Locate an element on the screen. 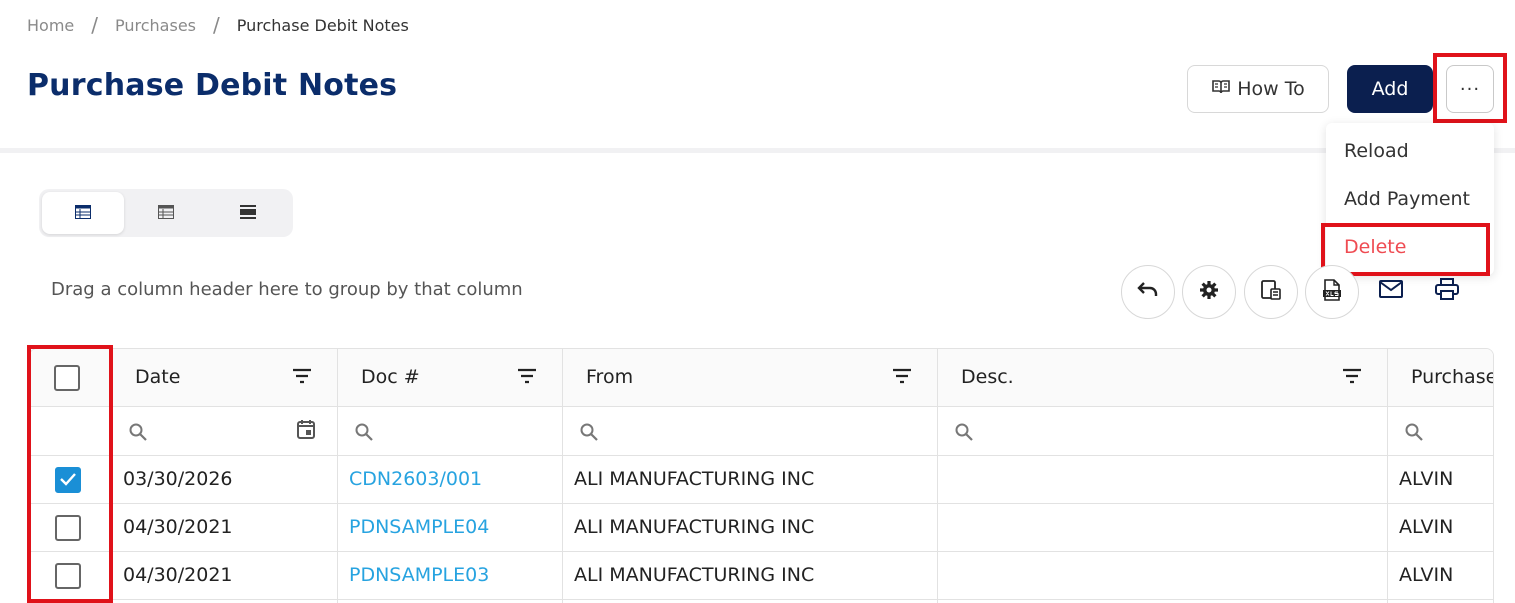  export-icon is located at coordinates (1271, 292).